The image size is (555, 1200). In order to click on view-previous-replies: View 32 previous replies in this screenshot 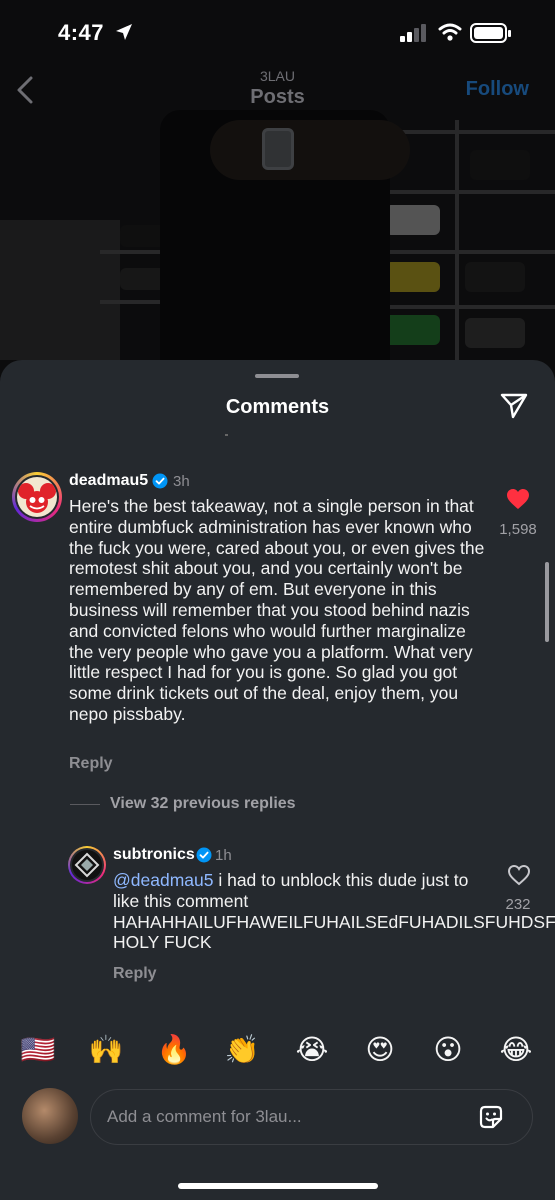, I will do `click(183, 804)`.